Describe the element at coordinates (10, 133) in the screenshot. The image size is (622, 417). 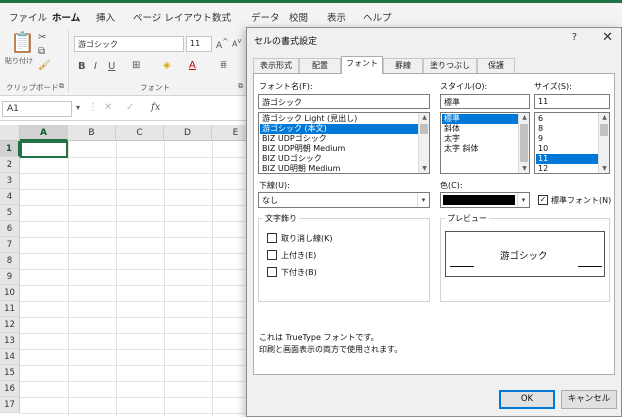
I see `select-all-corner` at that location.